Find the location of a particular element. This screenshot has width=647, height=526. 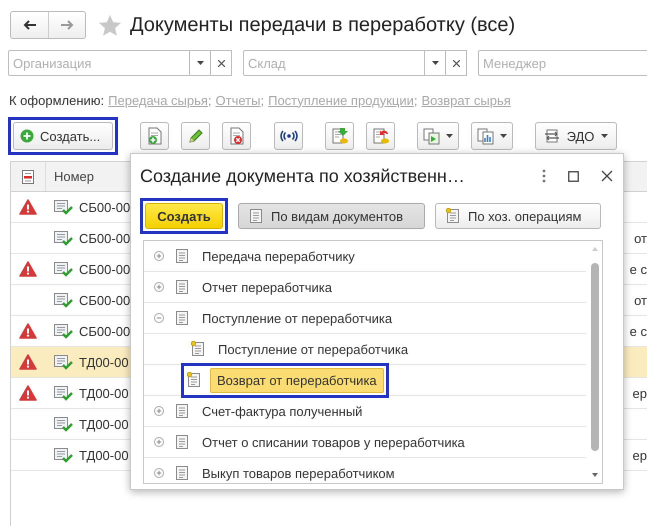

report-icon is located at coordinates (486, 136).